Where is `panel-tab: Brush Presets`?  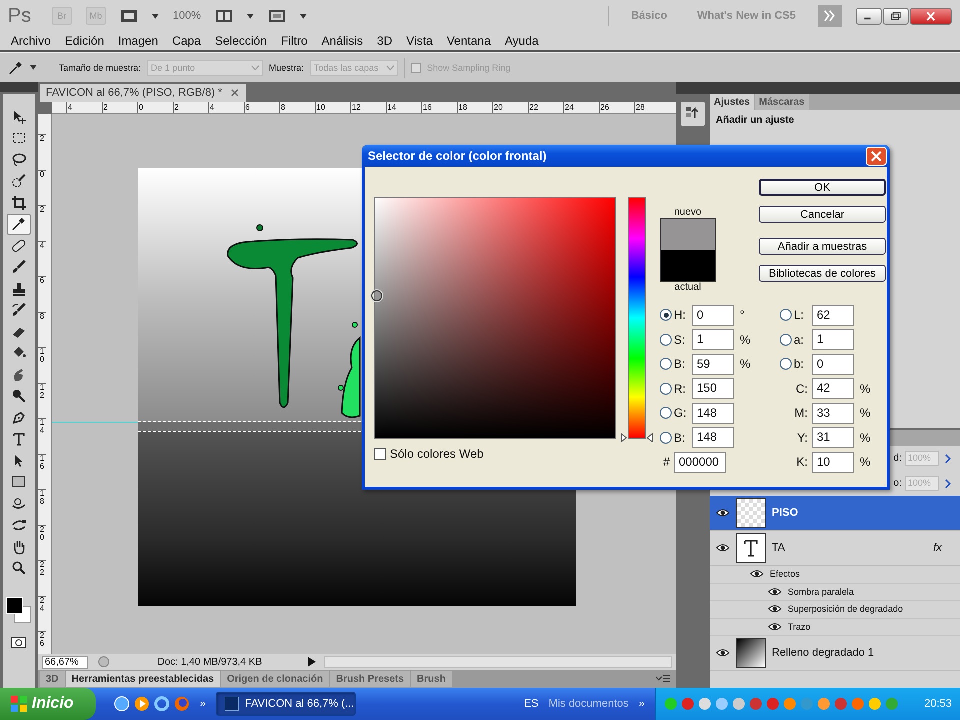
panel-tab: Brush Presets is located at coordinates (370, 679).